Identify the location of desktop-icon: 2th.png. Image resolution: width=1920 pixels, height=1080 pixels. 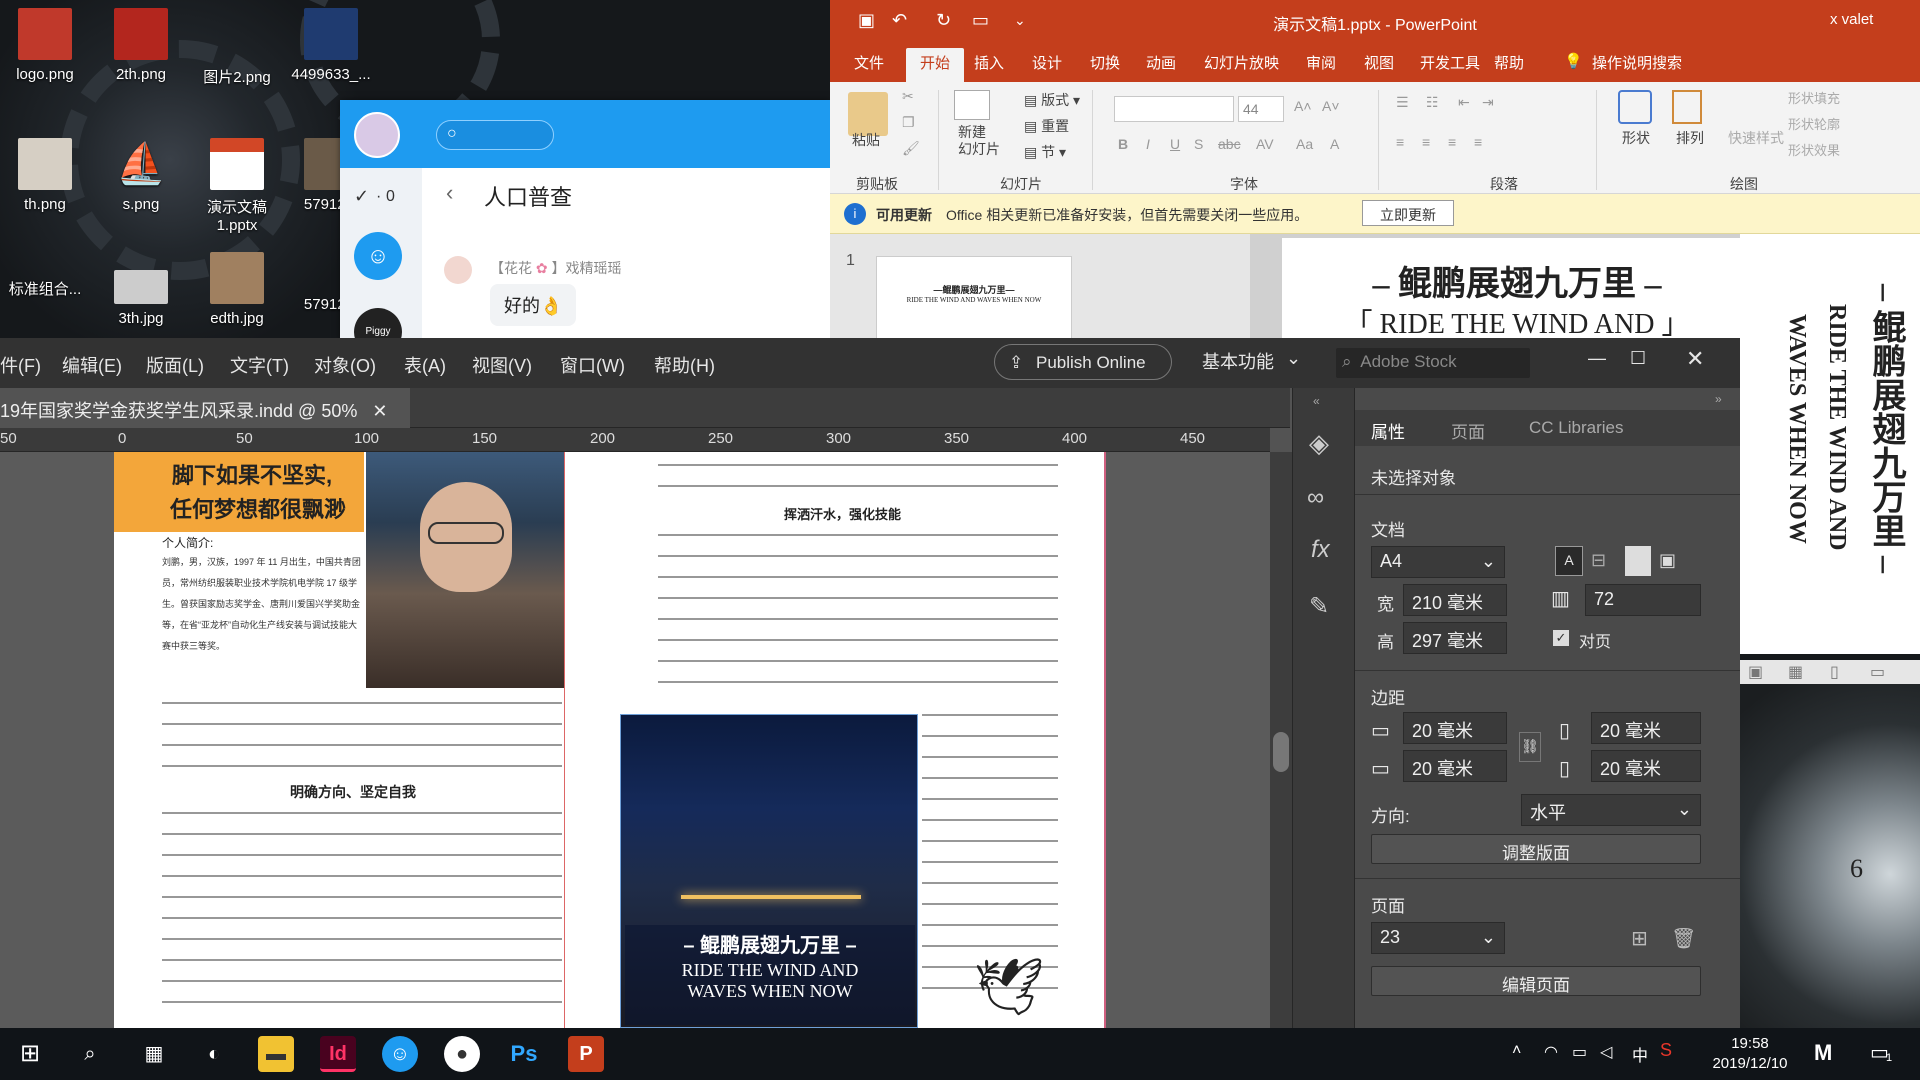
(141, 45).